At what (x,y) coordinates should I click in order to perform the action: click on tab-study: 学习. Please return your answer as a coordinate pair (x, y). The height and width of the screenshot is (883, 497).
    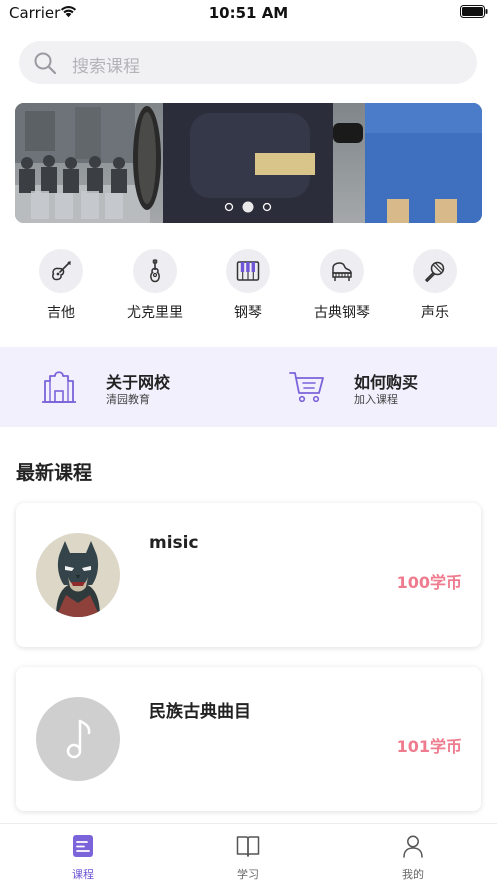
    Looking at the image, I should click on (248, 853).